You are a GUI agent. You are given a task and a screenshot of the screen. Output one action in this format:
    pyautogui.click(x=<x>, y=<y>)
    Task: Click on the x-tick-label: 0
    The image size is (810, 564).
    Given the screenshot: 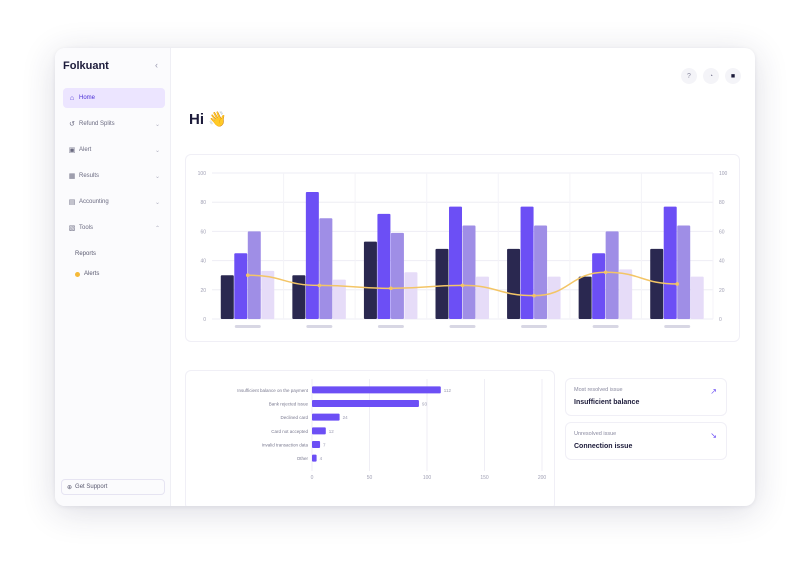 What is the action you would take?
    pyautogui.click(x=312, y=478)
    